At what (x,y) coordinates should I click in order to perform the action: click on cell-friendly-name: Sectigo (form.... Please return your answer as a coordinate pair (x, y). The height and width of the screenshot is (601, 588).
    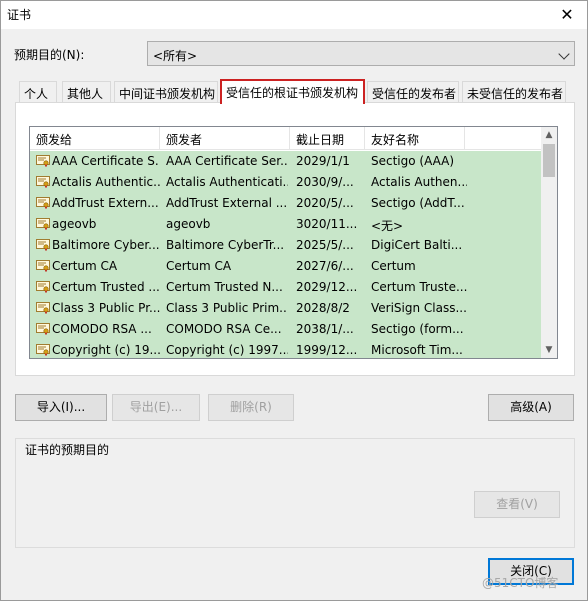
    Looking at the image, I should click on (417, 329).